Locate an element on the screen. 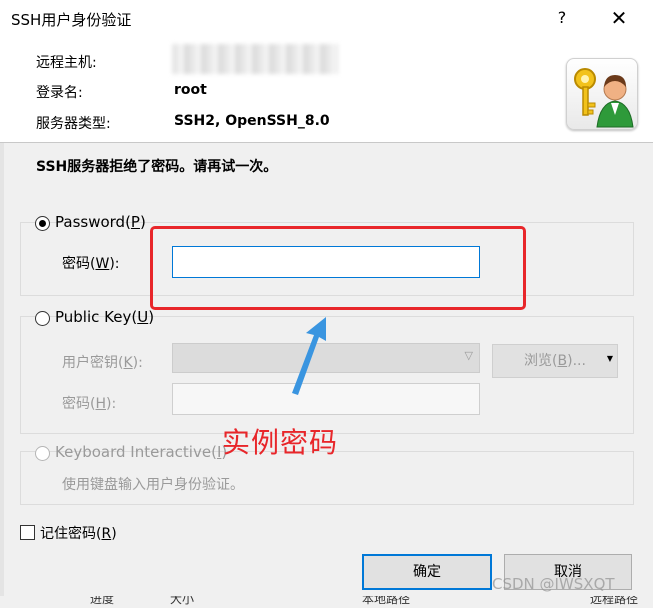 This screenshot has width=653, height=608. remote-host-value-redacted is located at coordinates (255, 59).